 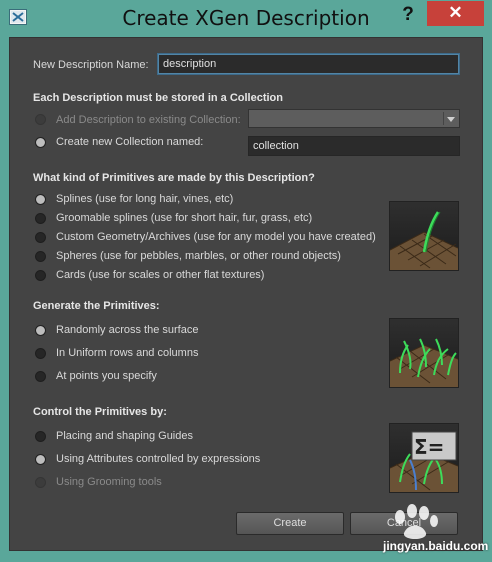 I want to click on expressions-preview-image: Σ=, so click(x=424, y=458).